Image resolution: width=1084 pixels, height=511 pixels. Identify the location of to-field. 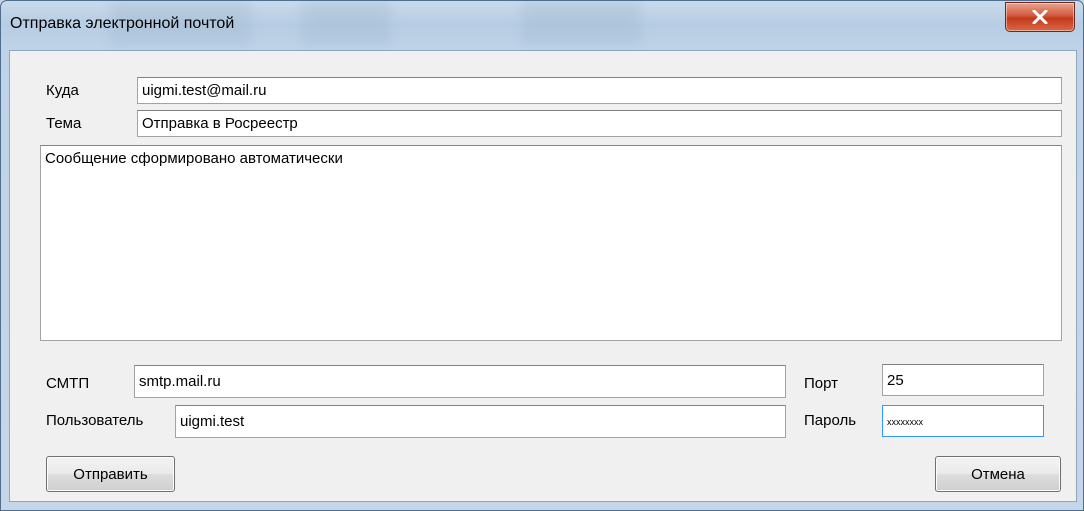
(599, 90).